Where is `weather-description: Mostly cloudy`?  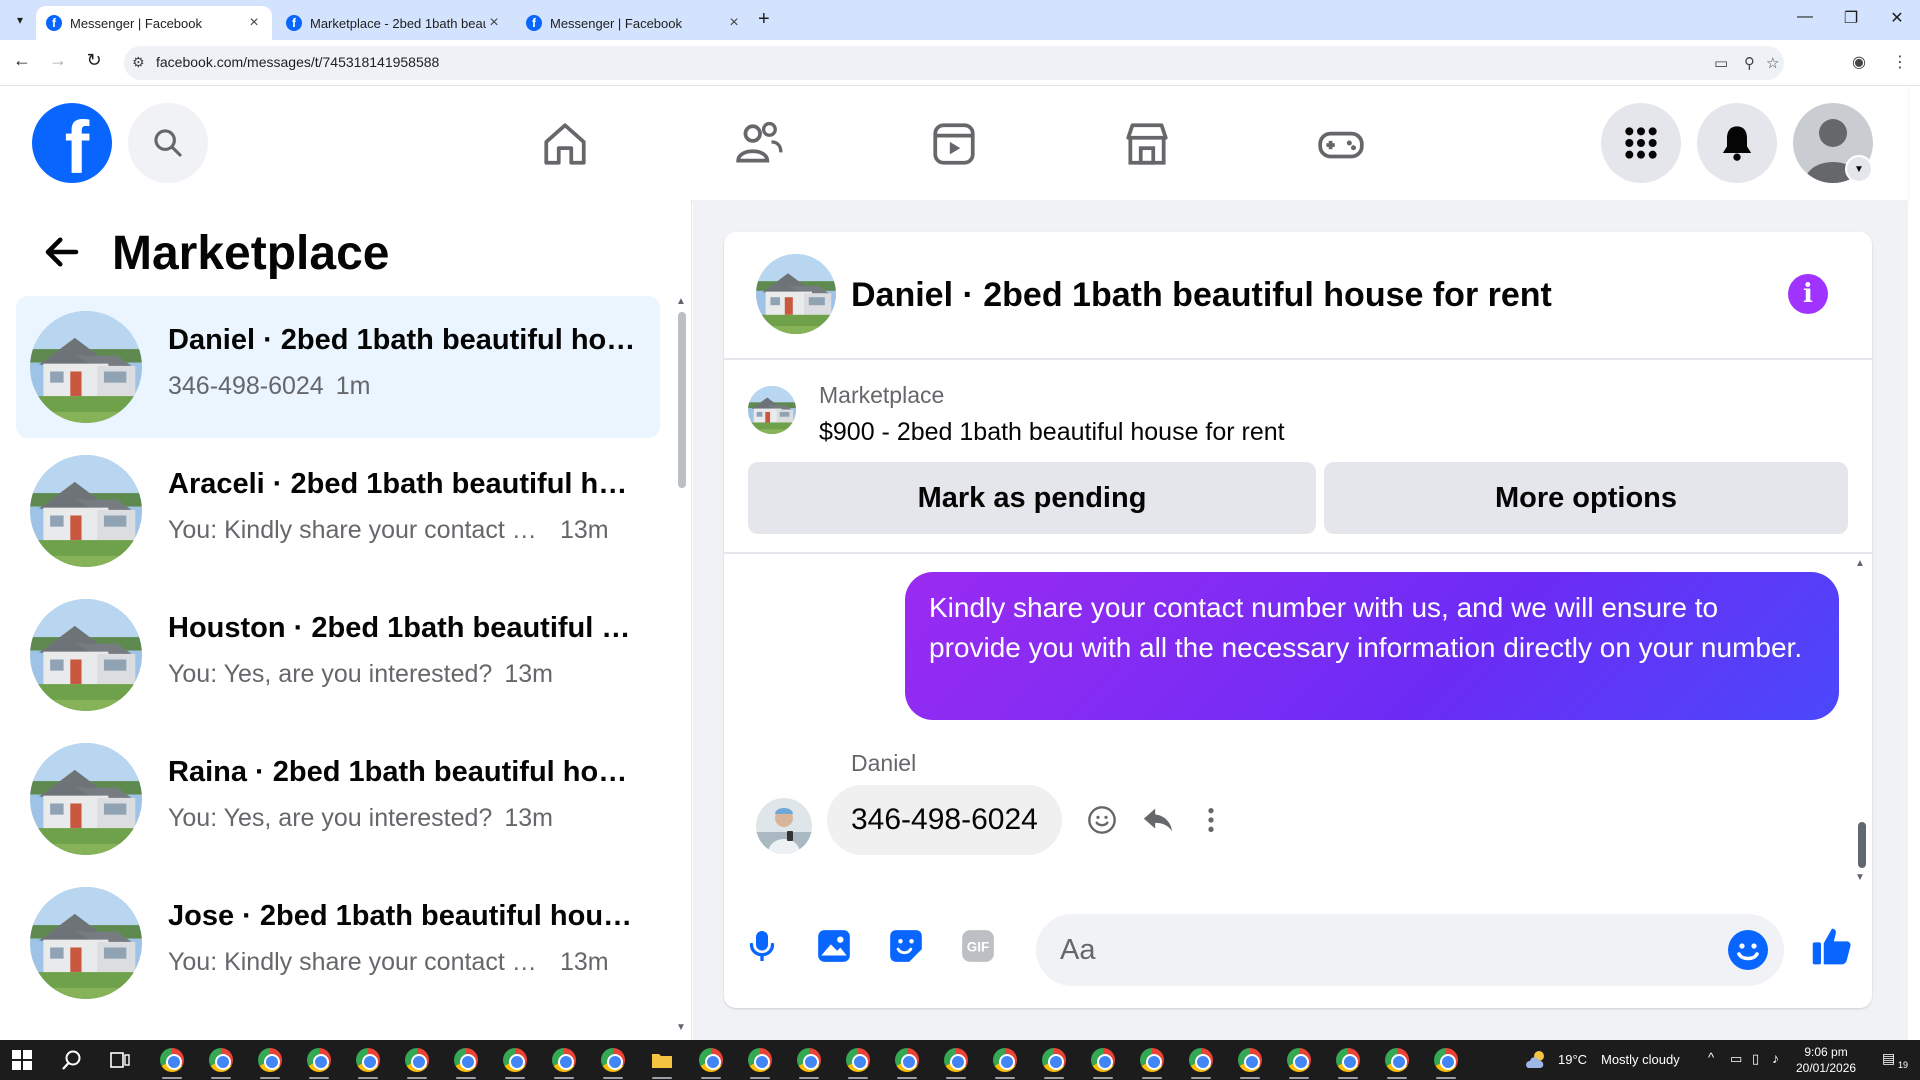
weather-description: Mostly cloudy is located at coordinates (1640, 1059).